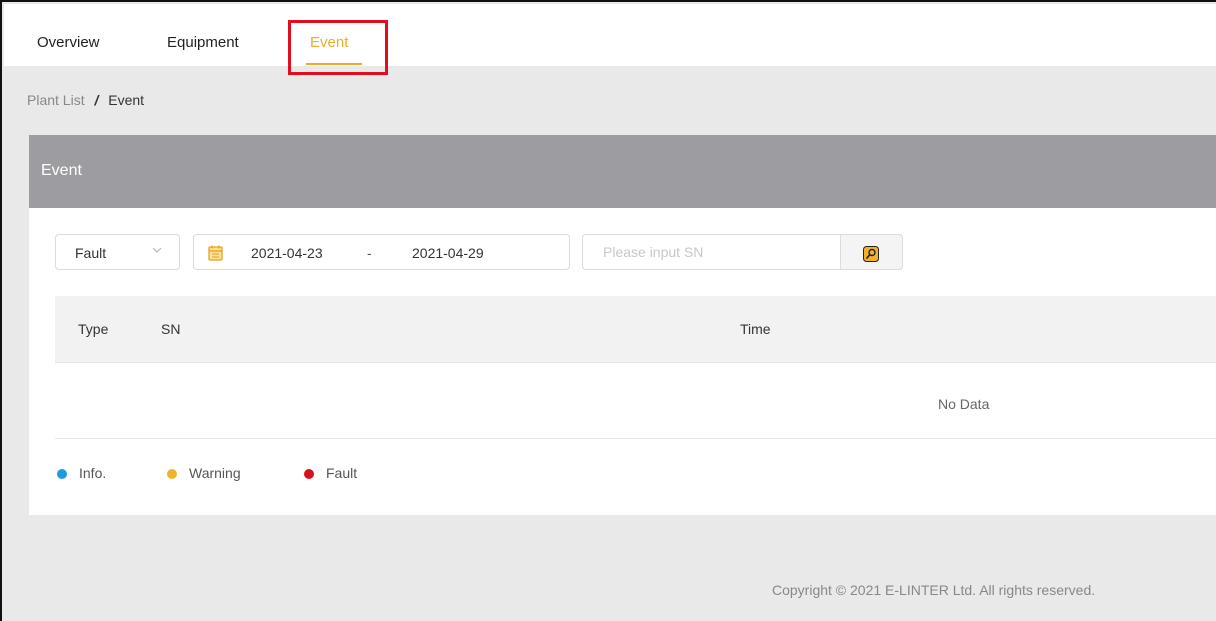 This screenshot has height=621, width=1216. What do you see at coordinates (964, 404) in the screenshot?
I see `empty-state-text: No Data` at bounding box center [964, 404].